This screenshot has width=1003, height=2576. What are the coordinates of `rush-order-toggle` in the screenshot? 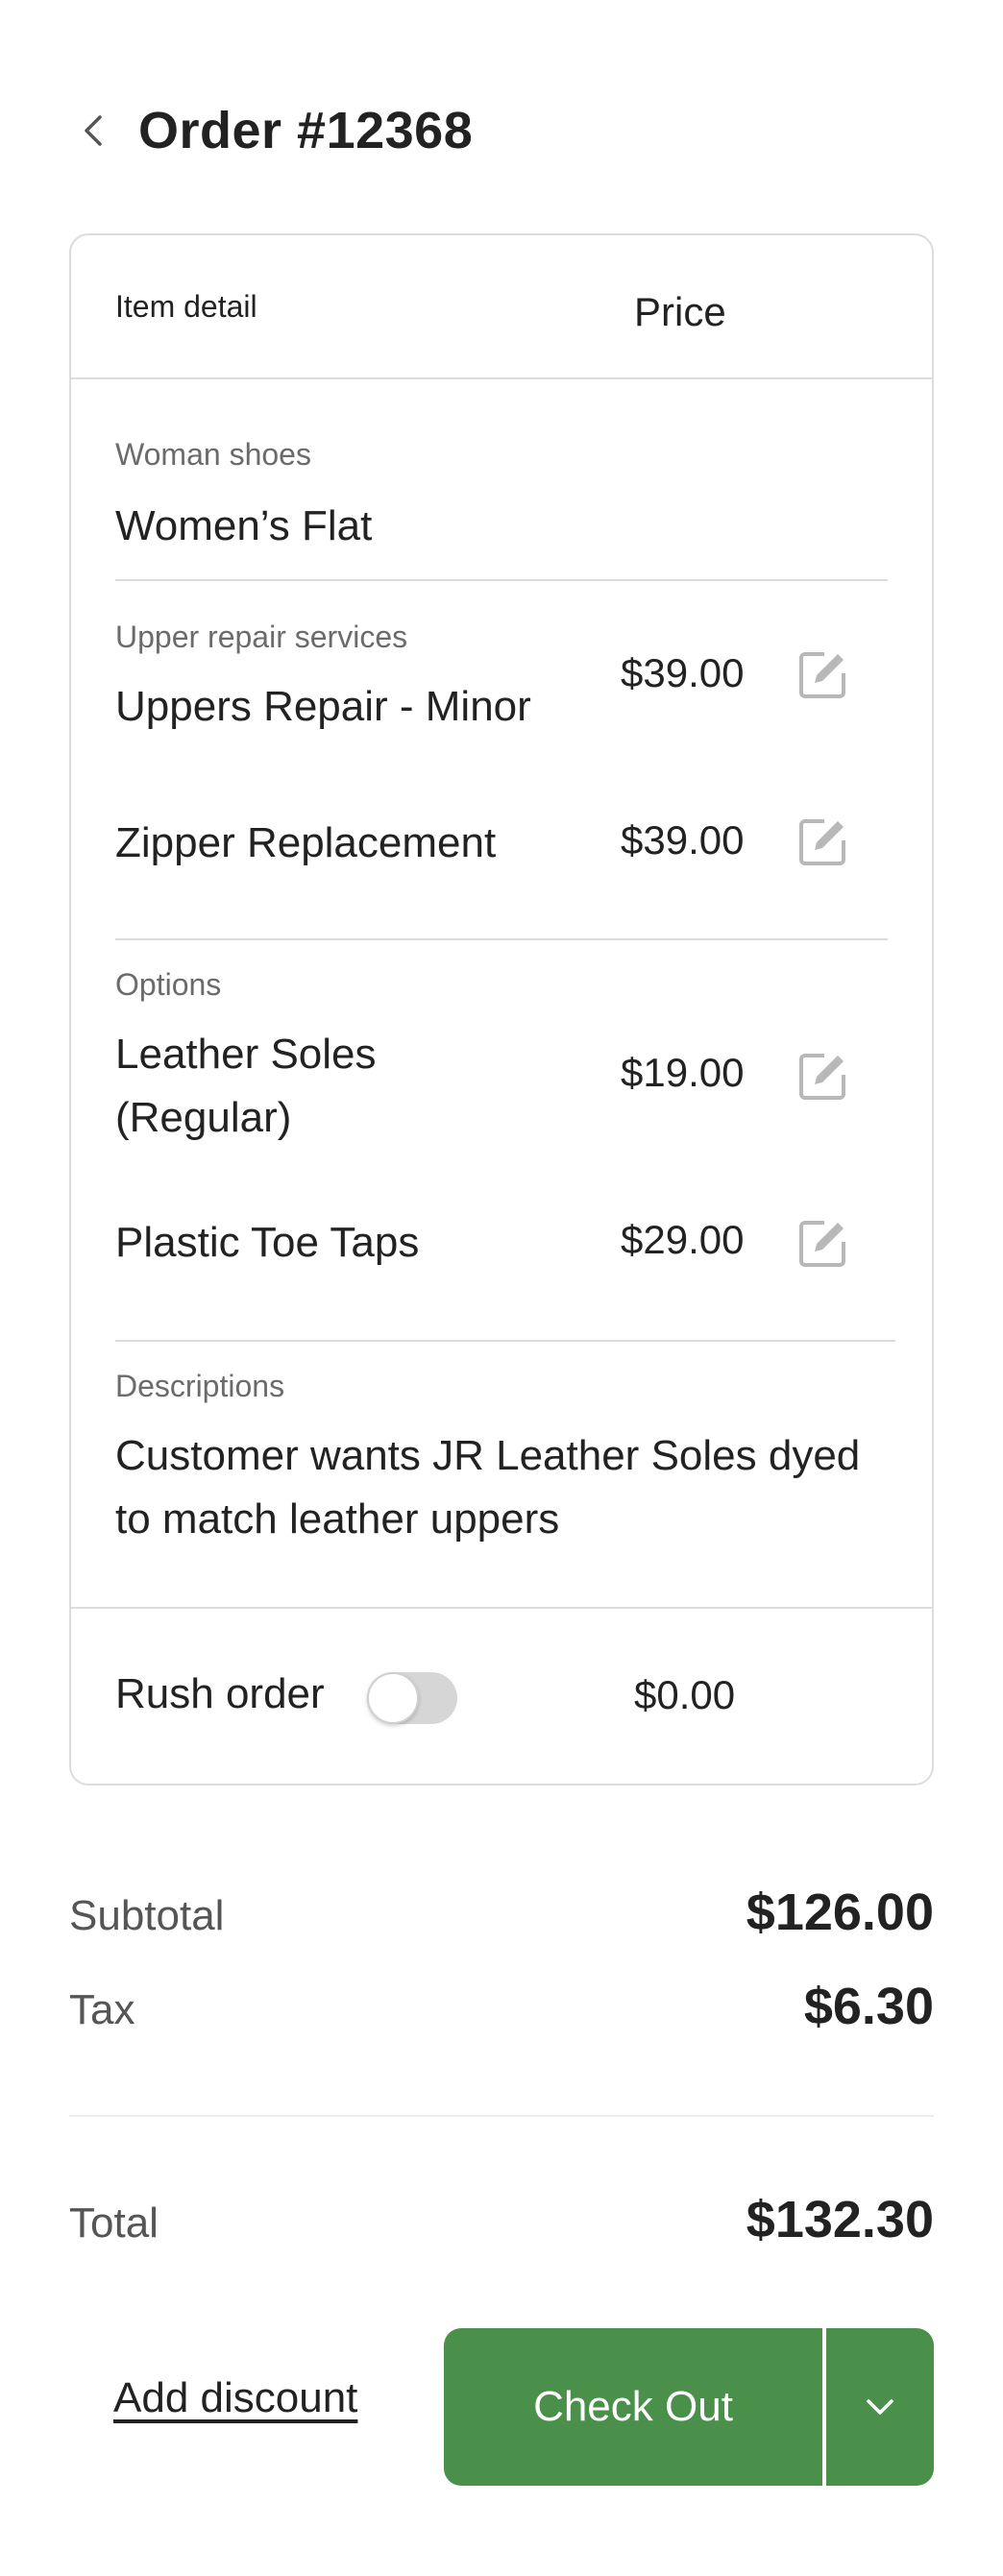 It's located at (412, 1698).